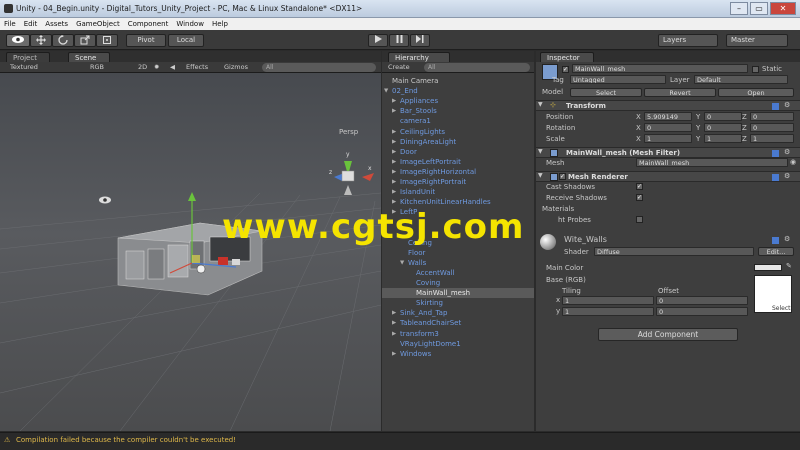 This screenshot has height=450, width=800. Describe the element at coordinates (759, 8) in the screenshot. I see `maximize-button: ▭` at that location.